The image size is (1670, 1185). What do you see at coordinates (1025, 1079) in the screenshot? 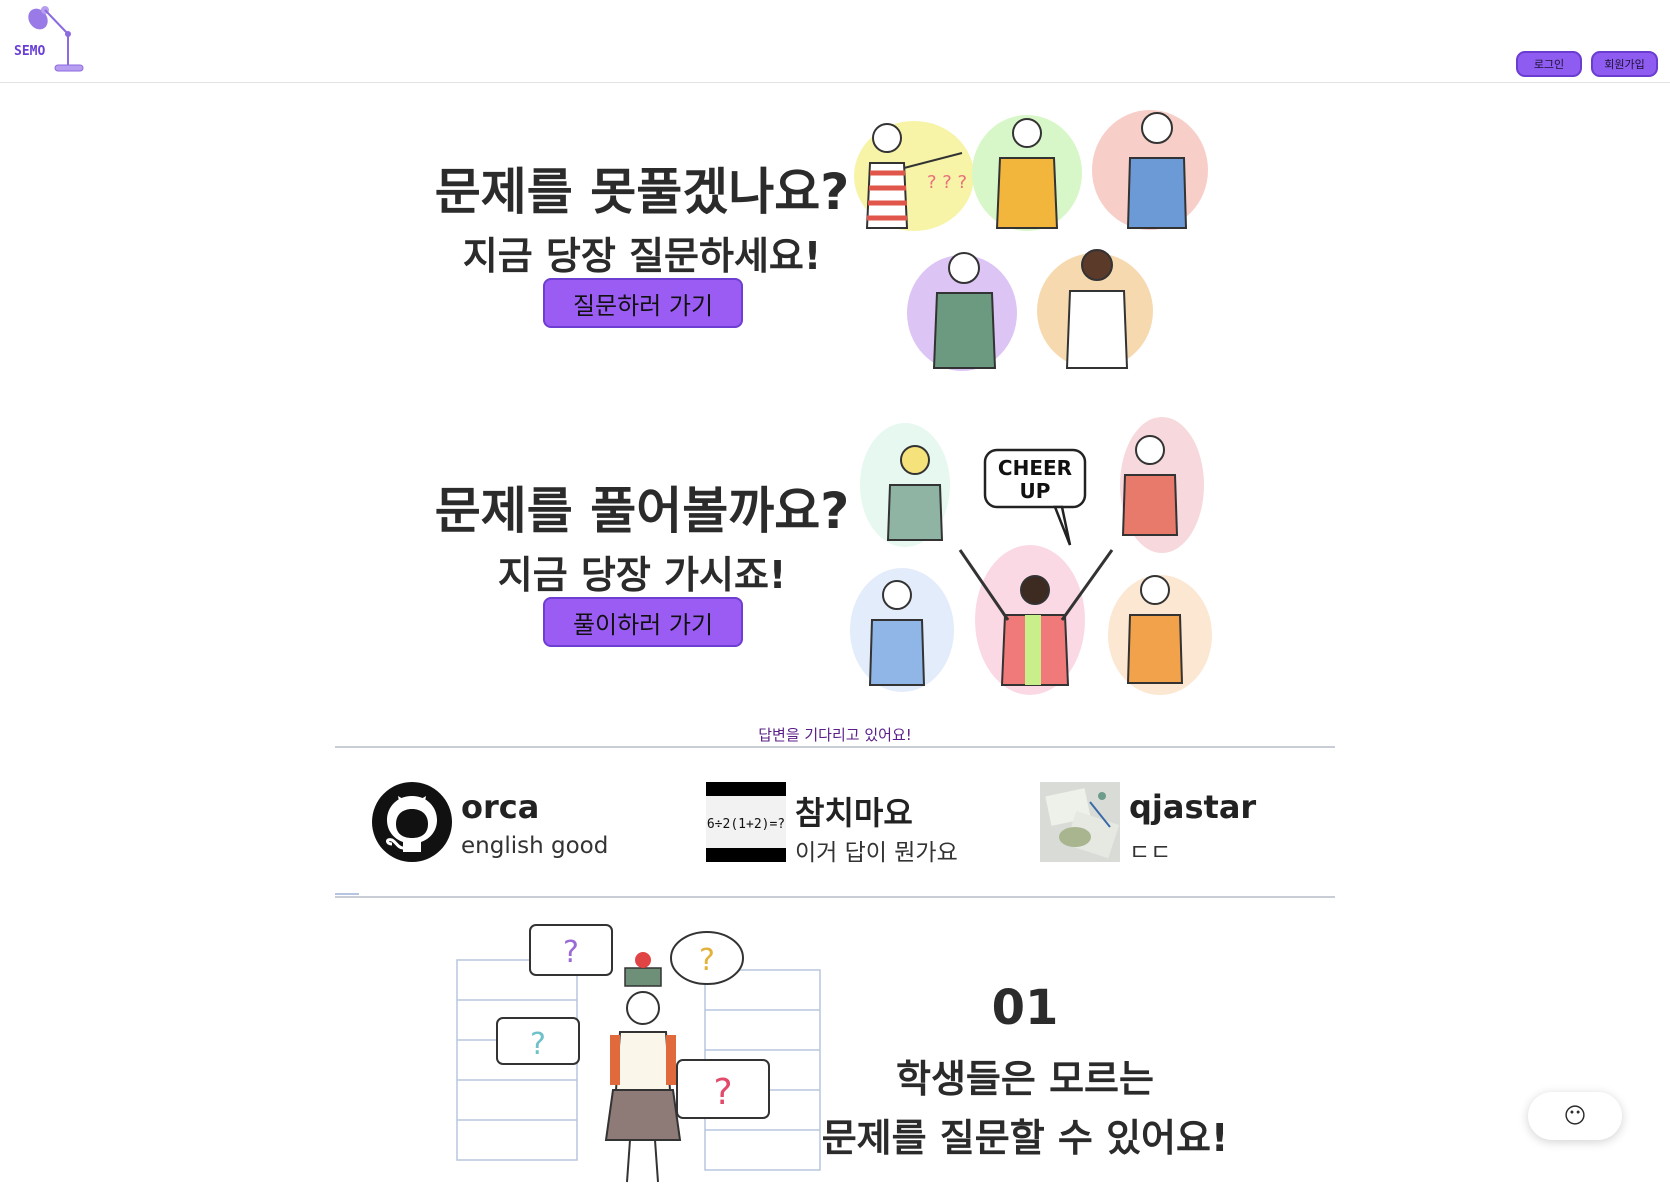
I see `feature-line-1: 학생들은 모르는` at bounding box center [1025, 1079].